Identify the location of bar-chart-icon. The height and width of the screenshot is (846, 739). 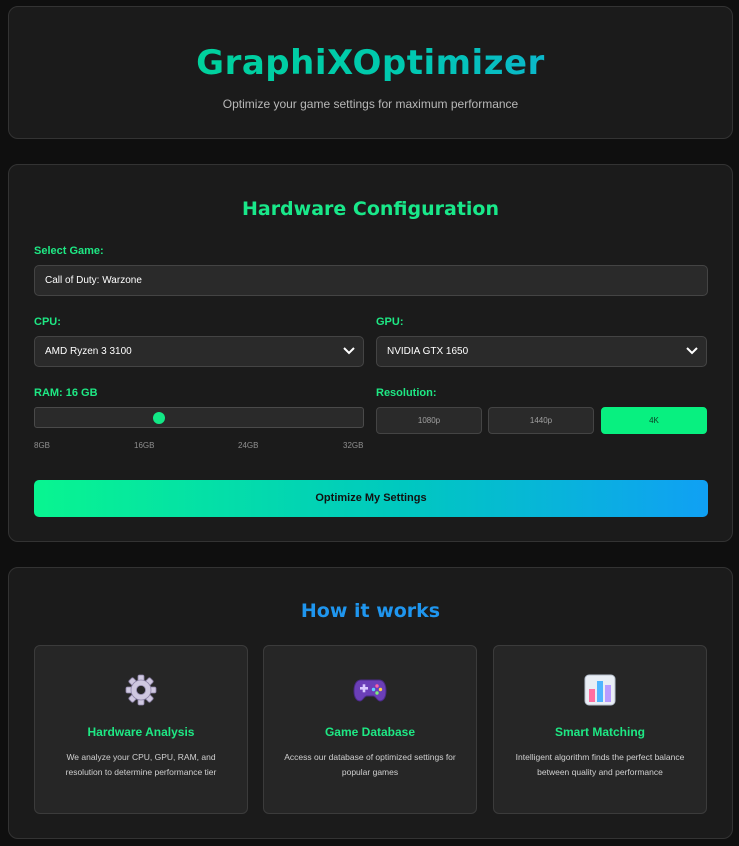
(600, 690).